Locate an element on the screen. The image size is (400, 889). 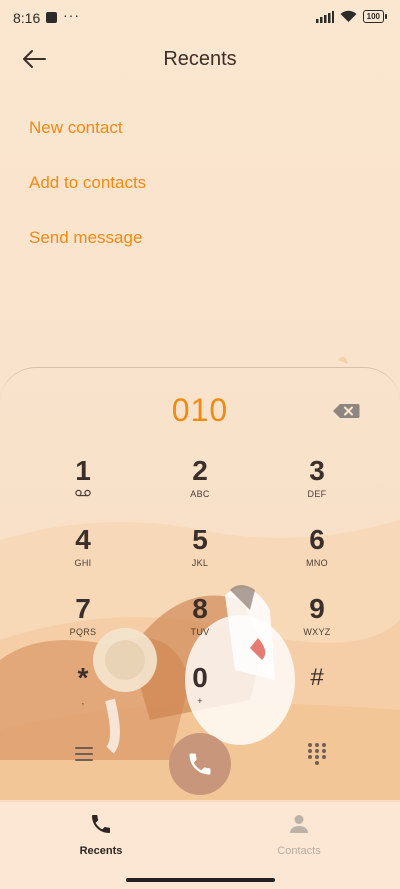
wifi-icon is located at coordinates (348, 16).